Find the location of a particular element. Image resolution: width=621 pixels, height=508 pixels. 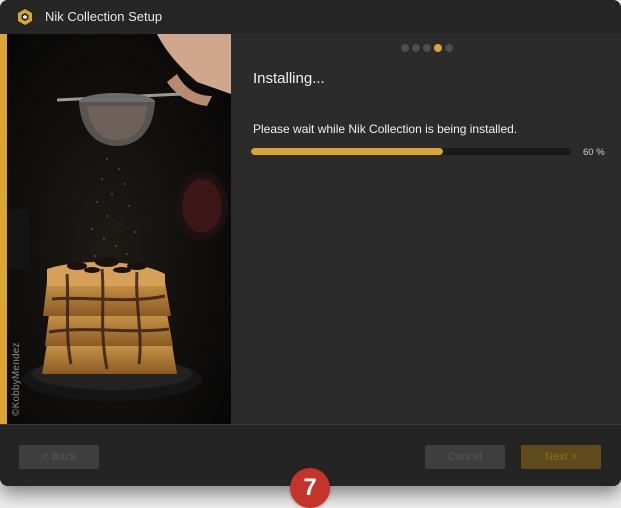

step-indicator is located at coordinates (427, 48).